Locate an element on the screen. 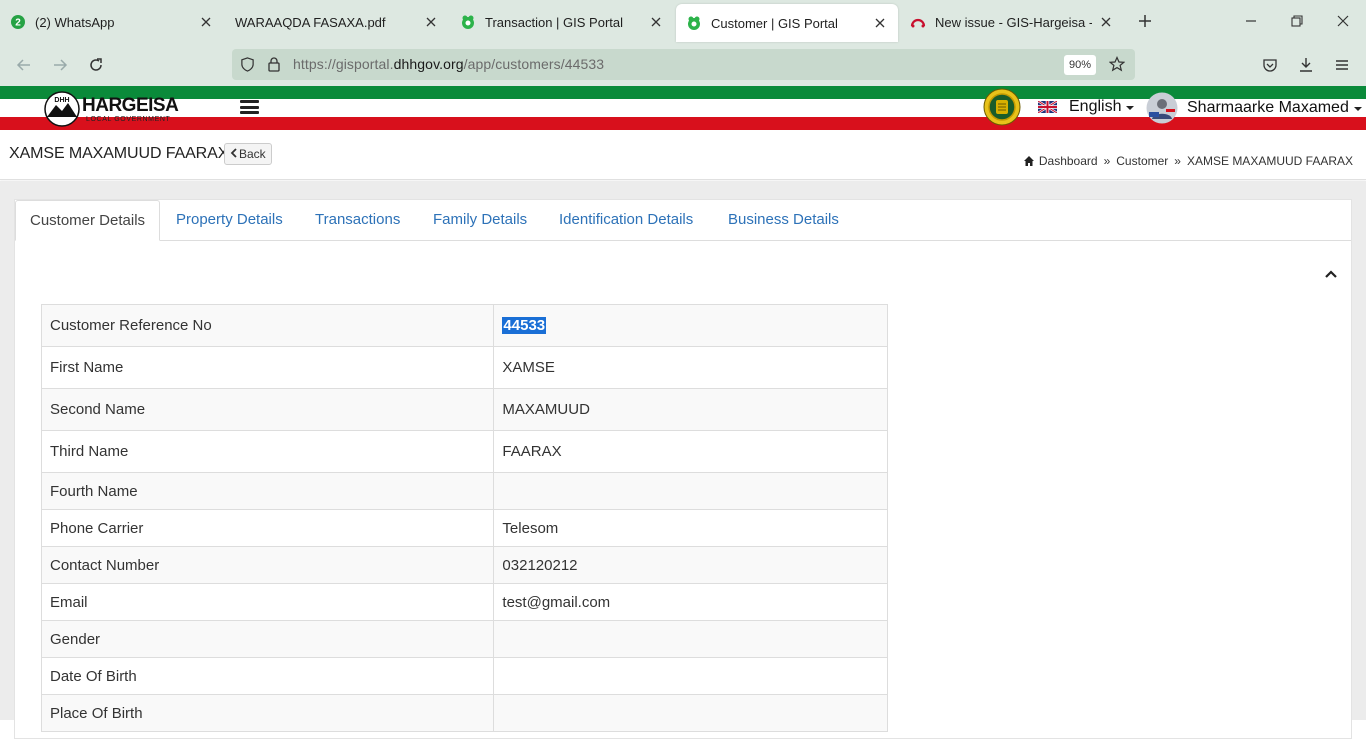 The width and height of the screenshot is (1366, 739). star-icon is located at coordinates (1117, 65).